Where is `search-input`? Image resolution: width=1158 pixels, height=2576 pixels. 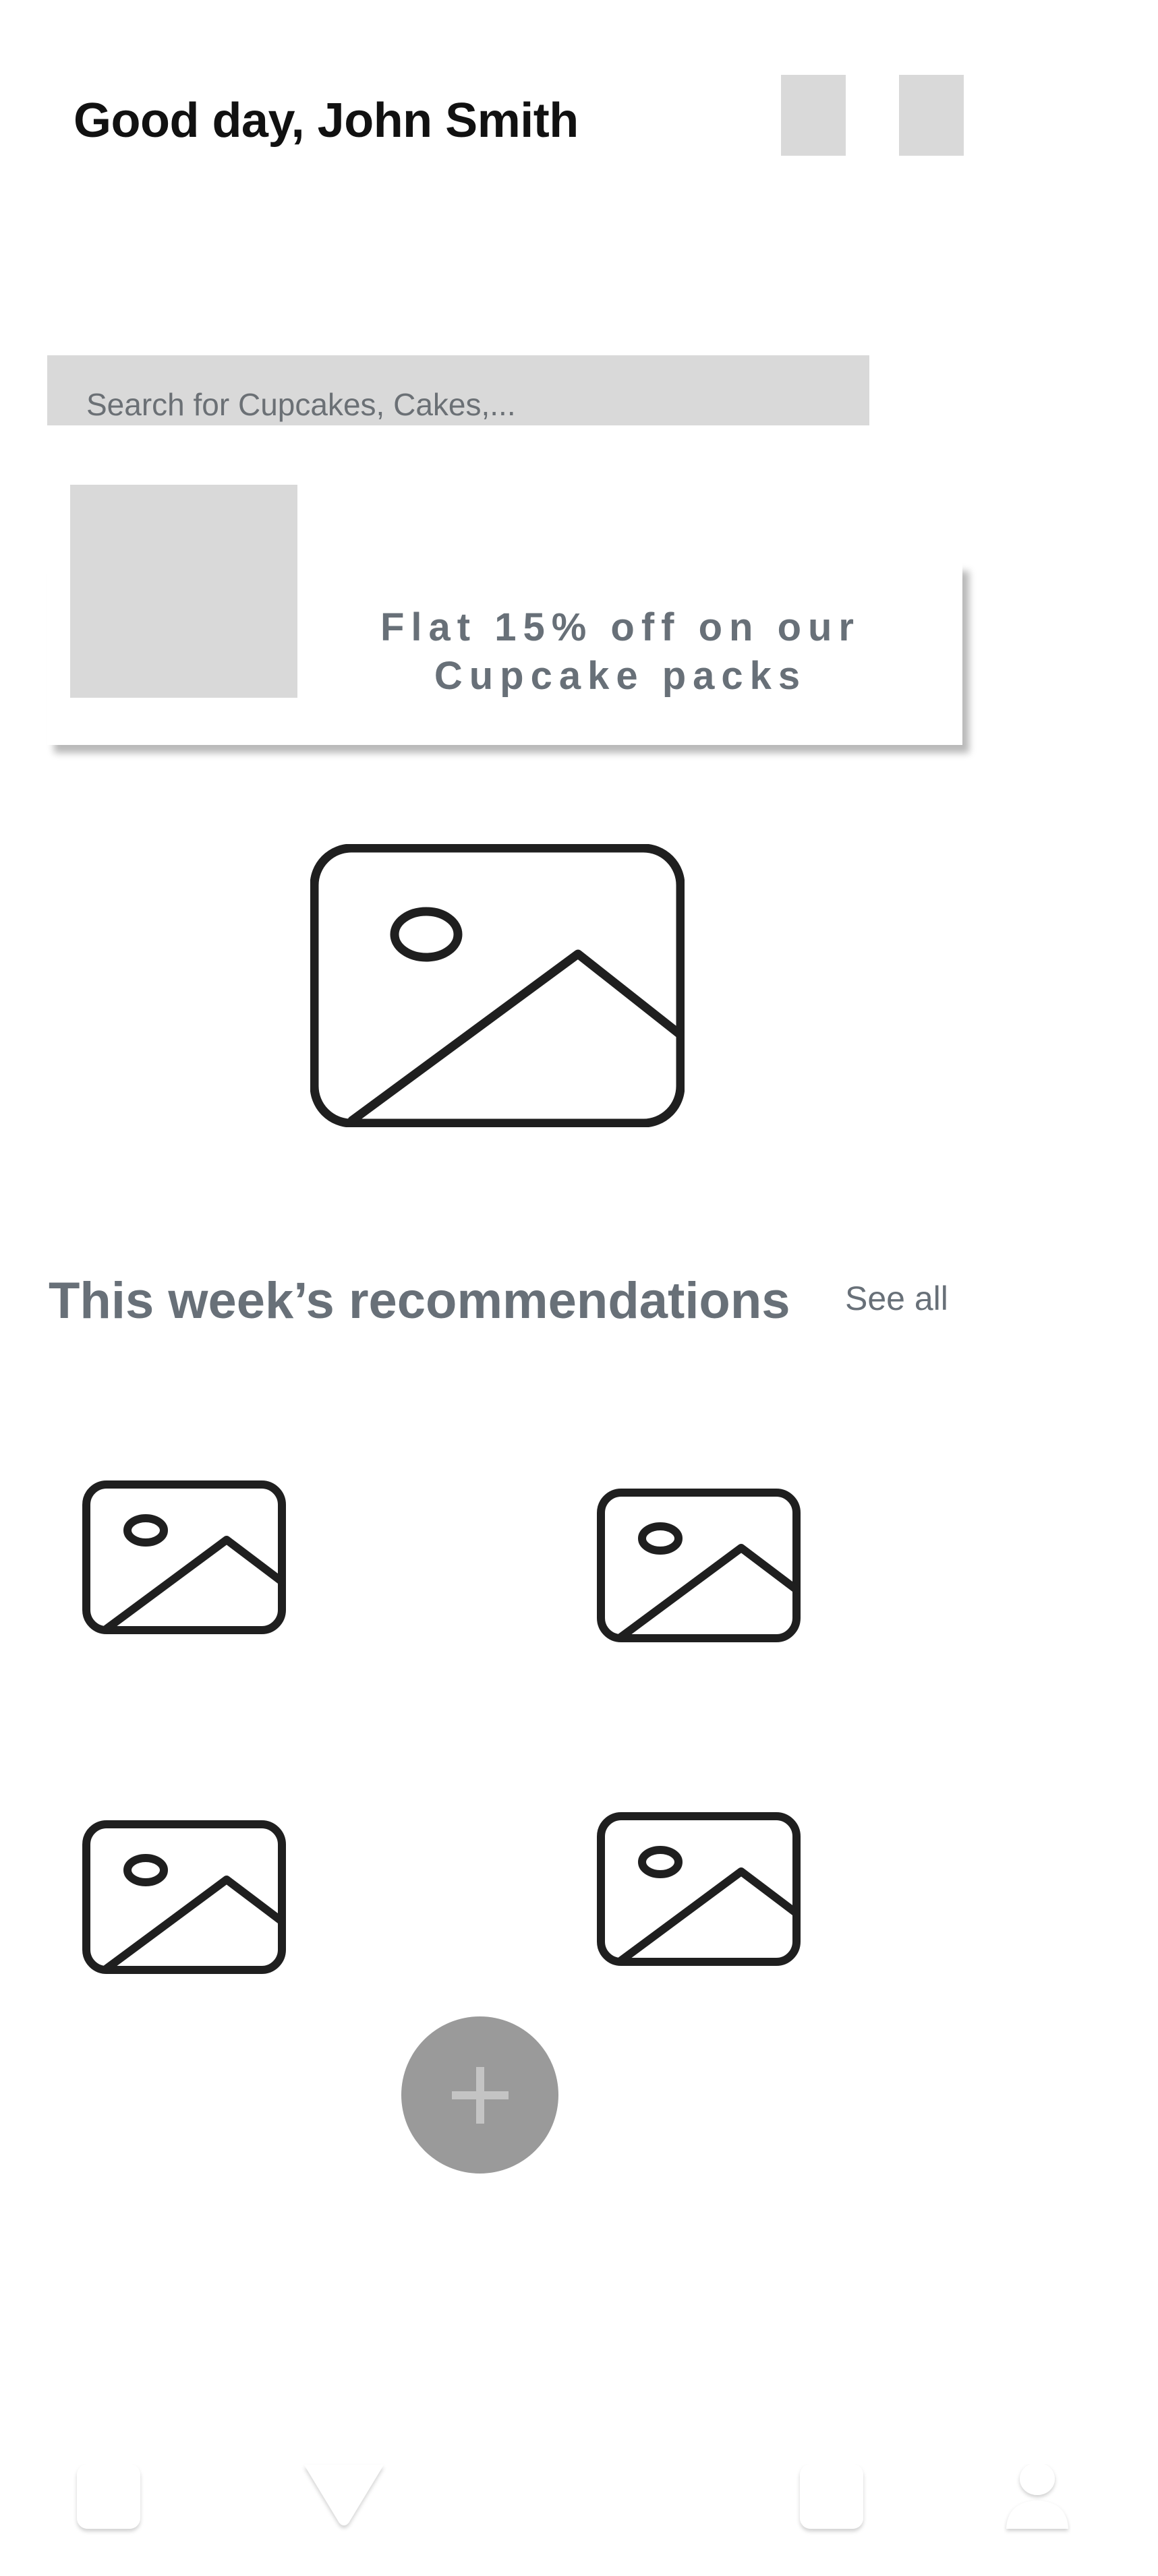 search-input is located at coordinates (457, 405).